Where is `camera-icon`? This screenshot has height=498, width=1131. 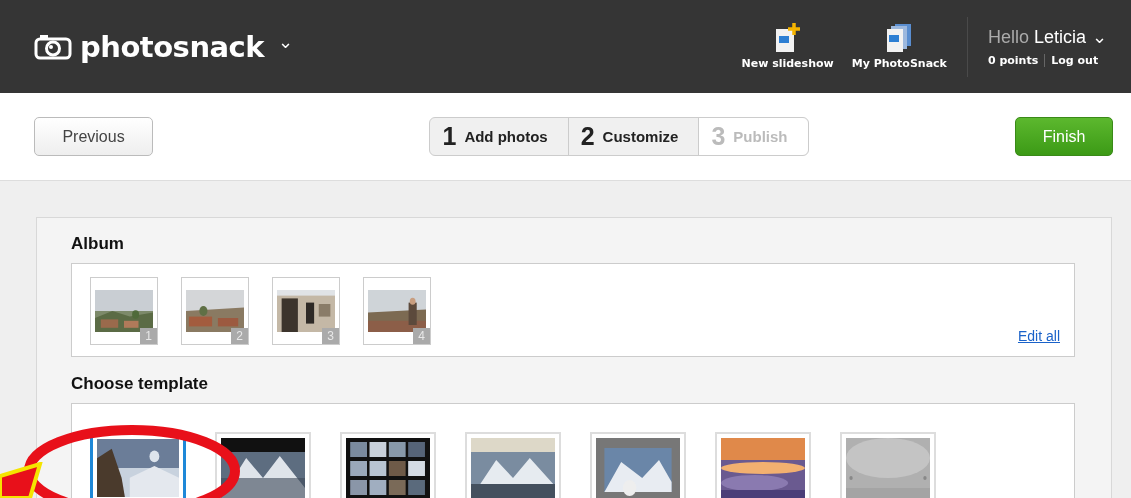 camera-icon is located at coordinates (53, 46).